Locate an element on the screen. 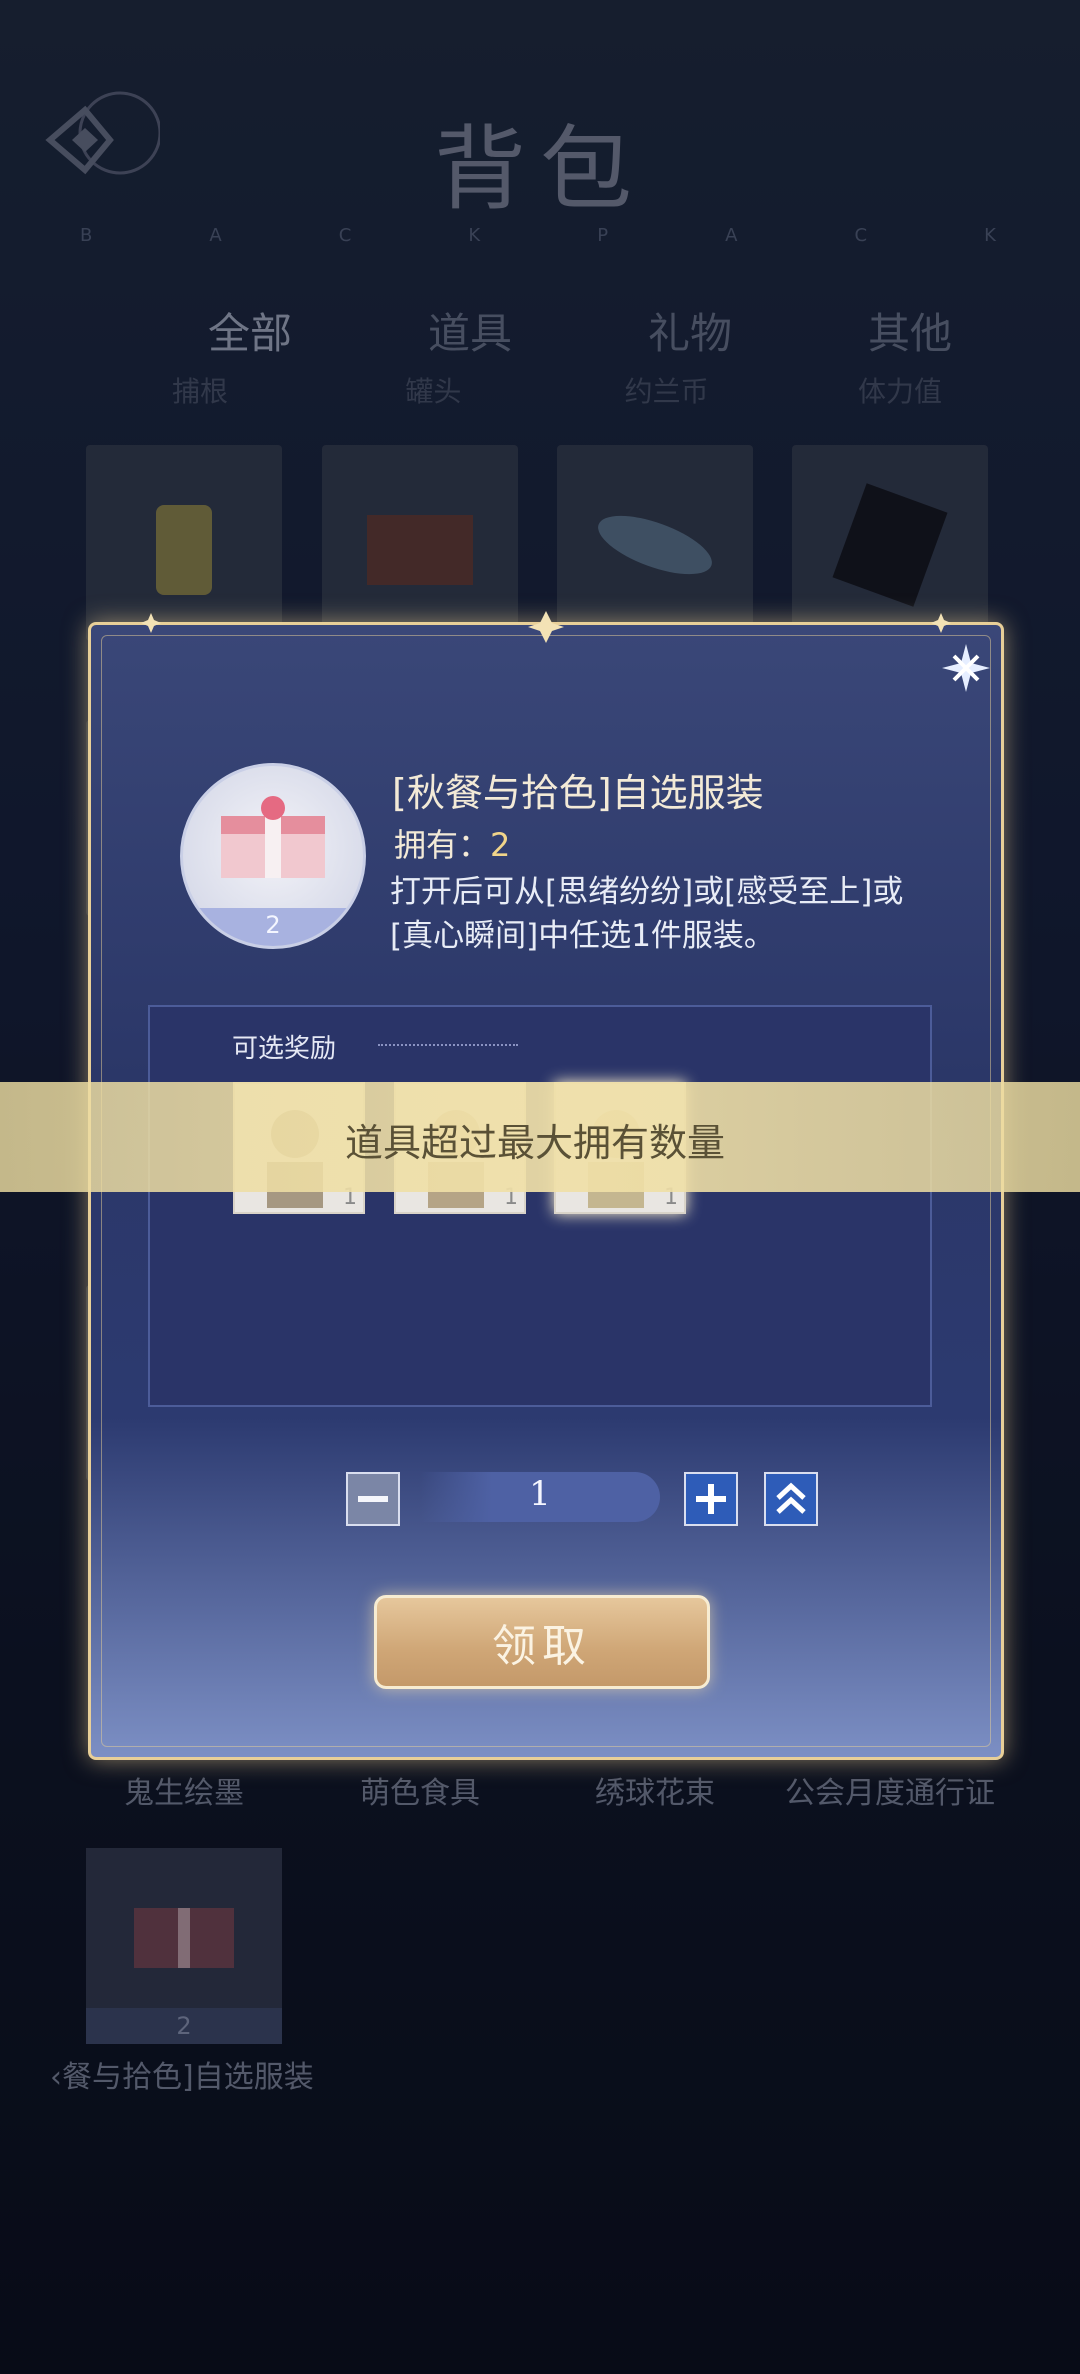  item-title: [秋餐与拾色]自选服装 is located at coordinates (578, 793).